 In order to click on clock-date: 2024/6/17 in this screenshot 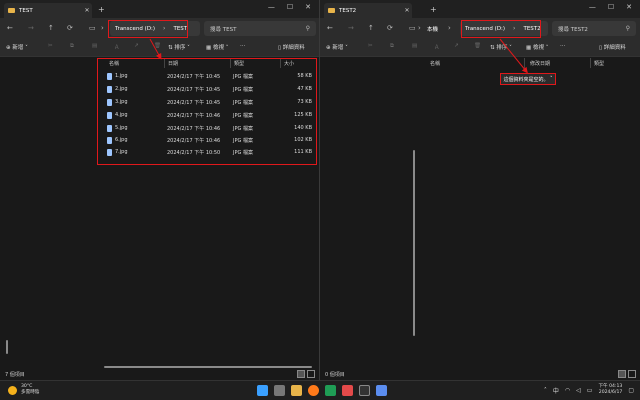, I will do `click(610, 392)`.